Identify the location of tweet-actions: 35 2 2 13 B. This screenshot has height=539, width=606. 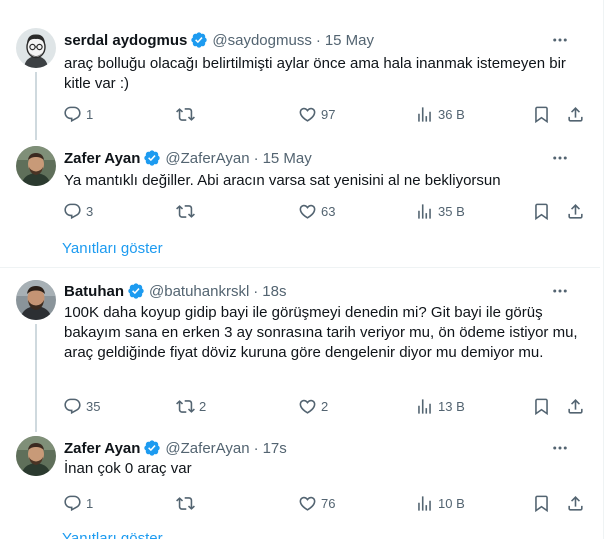
(326, 406).